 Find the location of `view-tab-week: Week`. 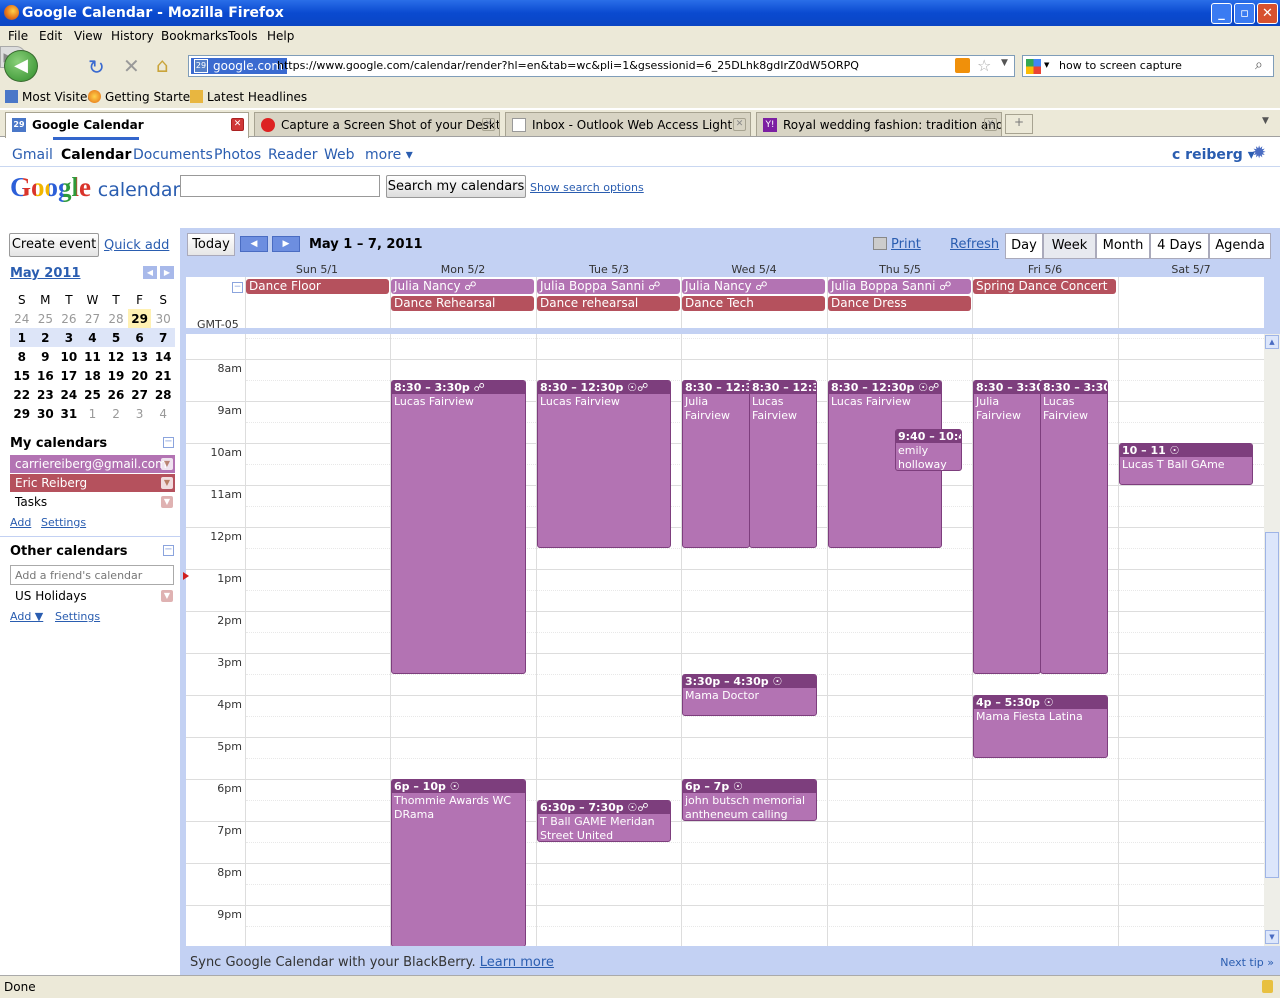

view-tab-week: Week is located at coordinates (1069, 246).